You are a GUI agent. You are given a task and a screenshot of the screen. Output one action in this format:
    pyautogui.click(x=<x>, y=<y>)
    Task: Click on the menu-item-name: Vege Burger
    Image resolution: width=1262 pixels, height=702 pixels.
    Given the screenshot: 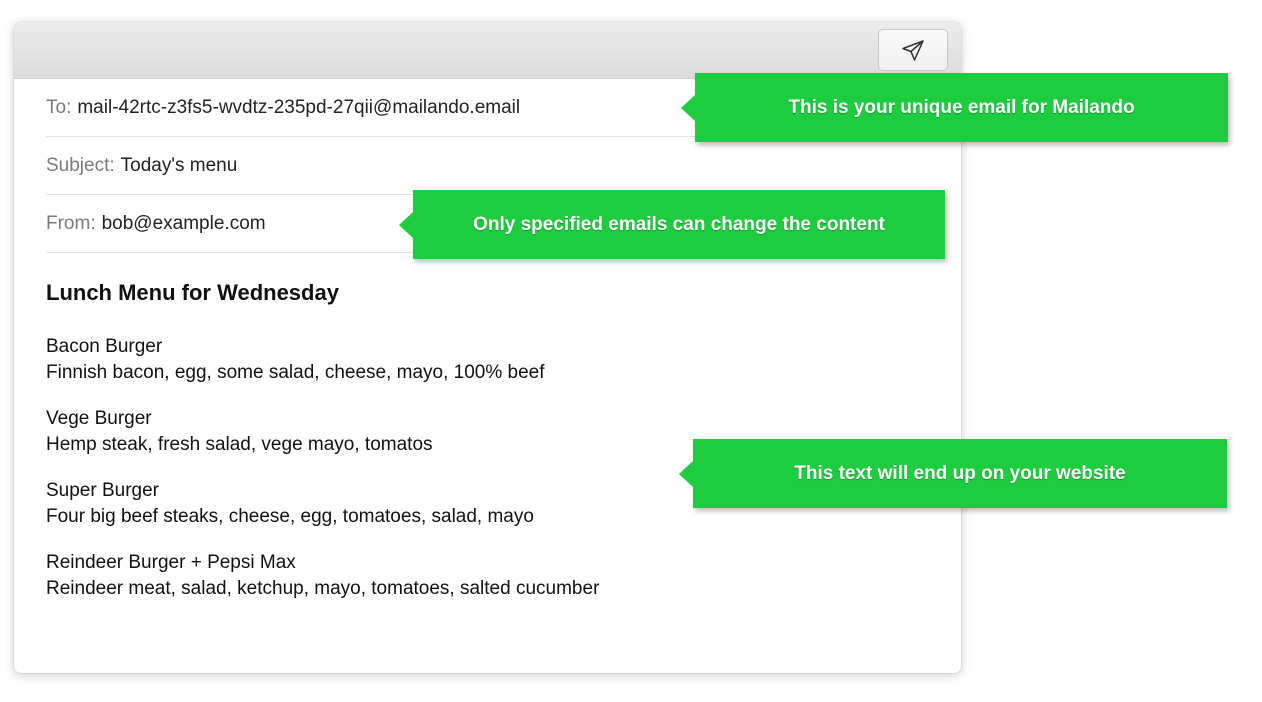 What is the action you would take?
    pyautogui.click(x=99, y=418)
    